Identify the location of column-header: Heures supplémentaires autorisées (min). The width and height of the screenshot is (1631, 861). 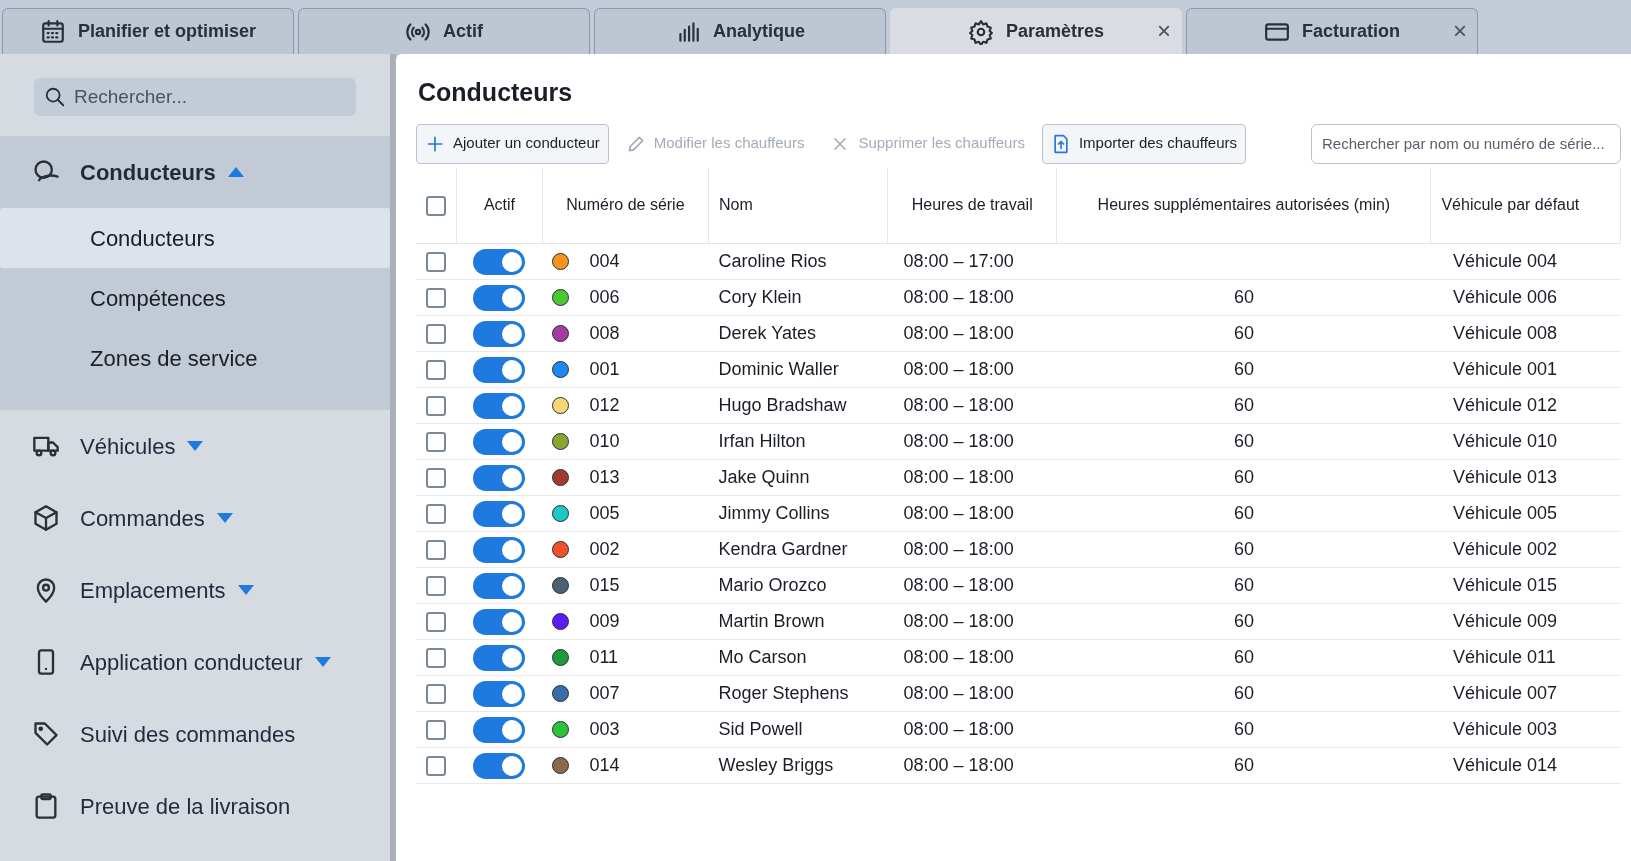
(1243, 205).